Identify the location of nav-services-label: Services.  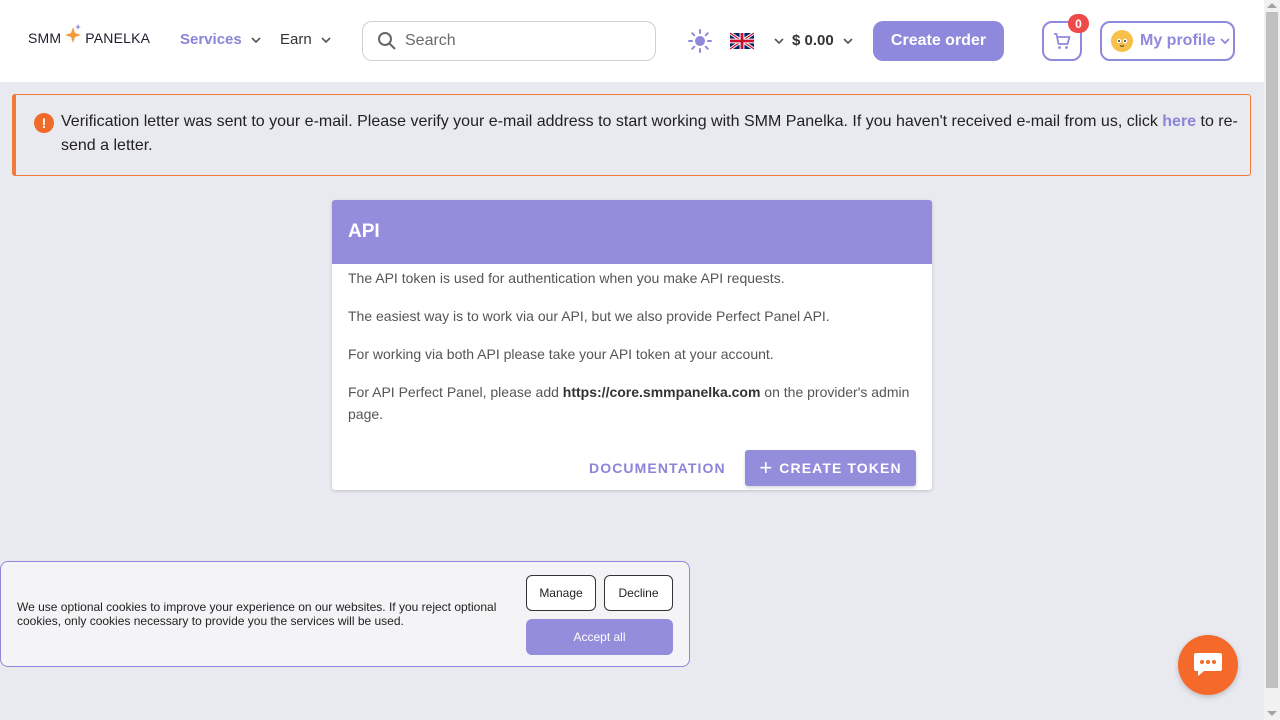
(211, 39).